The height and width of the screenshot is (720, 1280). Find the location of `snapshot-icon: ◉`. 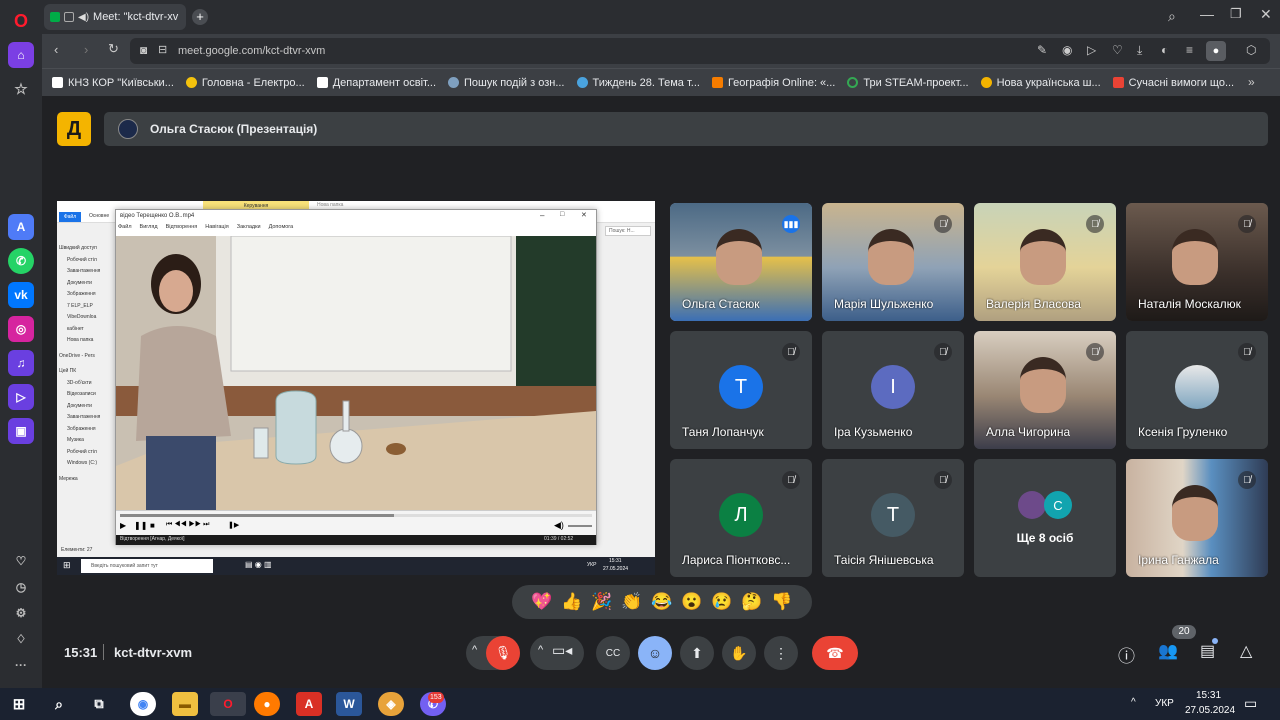

snapshot-icon: ◉ is located at coordinates (1067, 50).